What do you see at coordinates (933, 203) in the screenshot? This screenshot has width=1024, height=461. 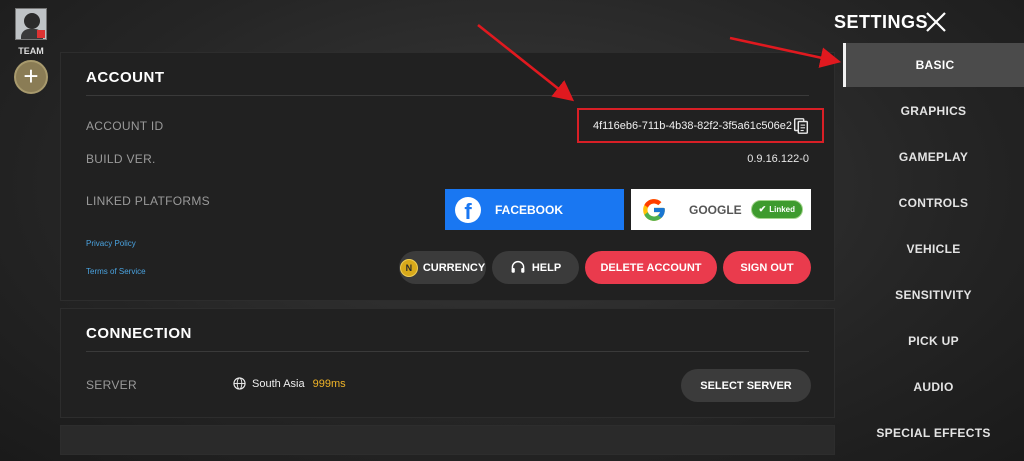 I see `menu-item-controls: CONTROLS` at bounding box center [933, 203].